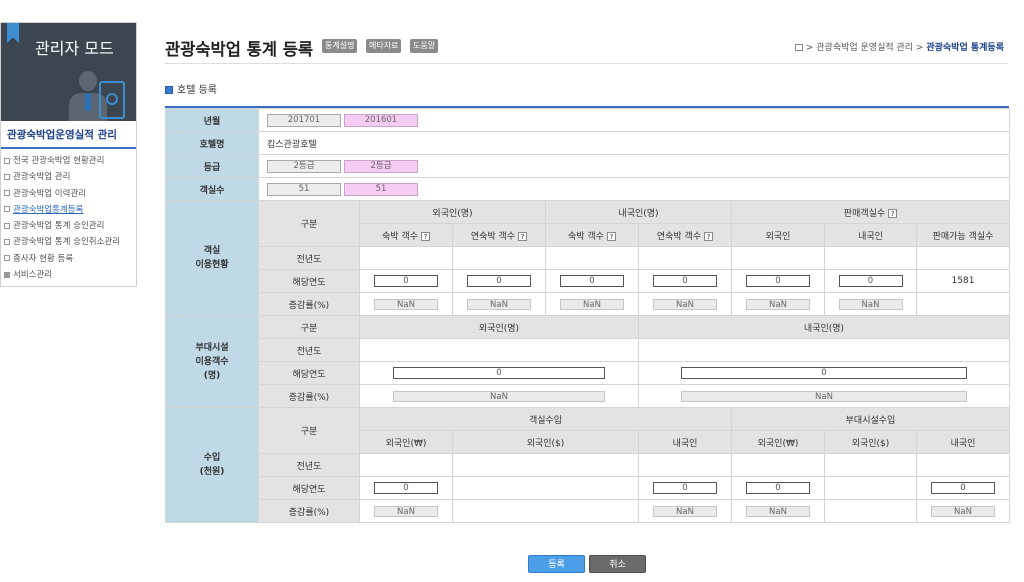 The width and height of the screenshot is (1024, 582). I want to click on domestic-stay-rooms-input: 0, so click(592, 281).